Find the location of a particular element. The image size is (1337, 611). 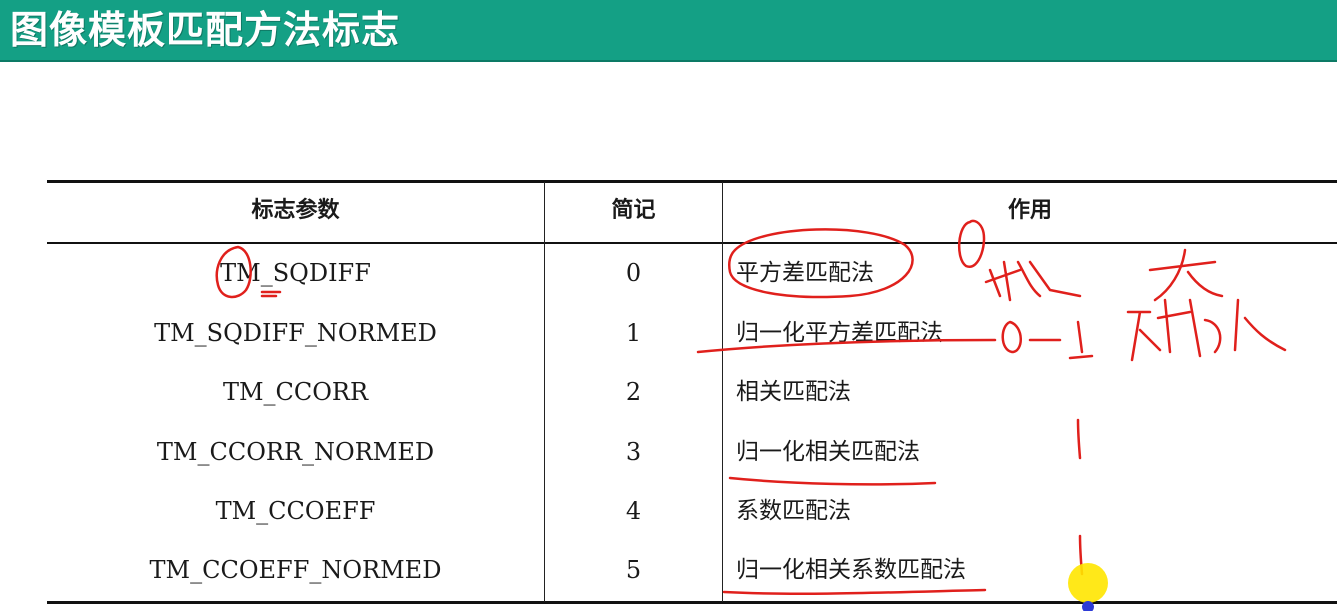

header-code: 简记 is located at coordinates (633, 210).